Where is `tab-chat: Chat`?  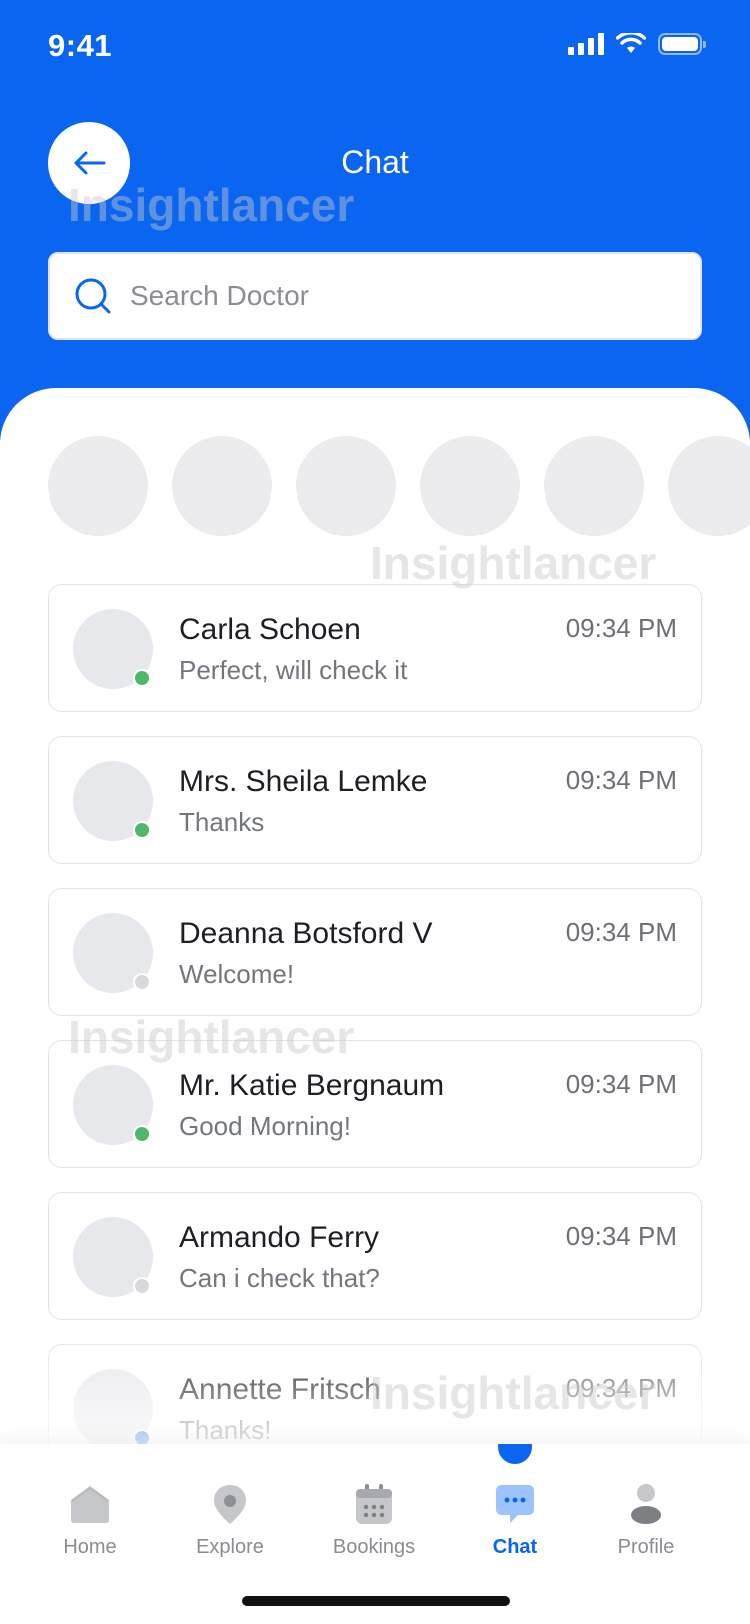
tab-chat: Chat is located at coordinates (515, 1519).